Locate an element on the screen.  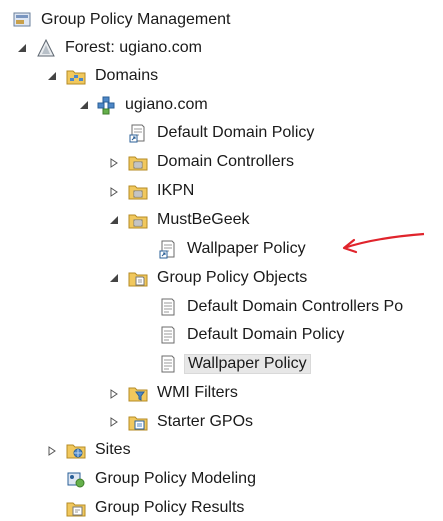
tree-item-forest: Forest: ugiano.com is located at coordinates (120, 48).